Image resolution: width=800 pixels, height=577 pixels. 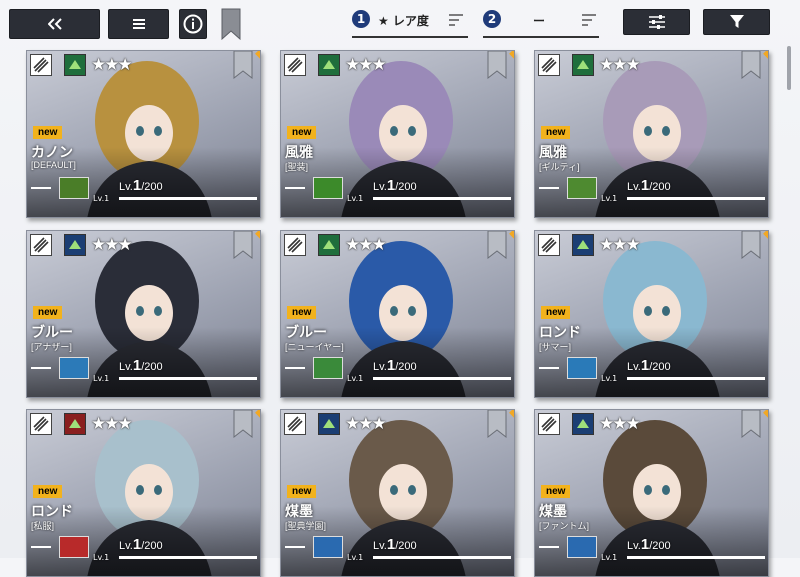 What do you see at coordinates (541, 23) in the screenshot?
I see `sort-key-2: 2 ー` at bounding box center [541, 23].